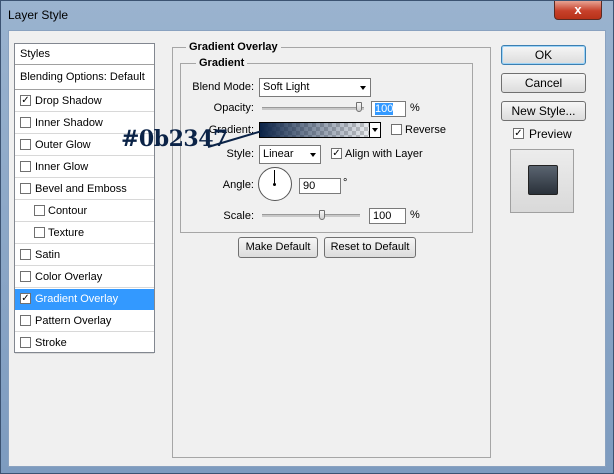  What do you see at coordinates (84, 277) in the screenshot?
I see `style-item-color-overlay: Color Overlay` at bounding box center [84, 277].